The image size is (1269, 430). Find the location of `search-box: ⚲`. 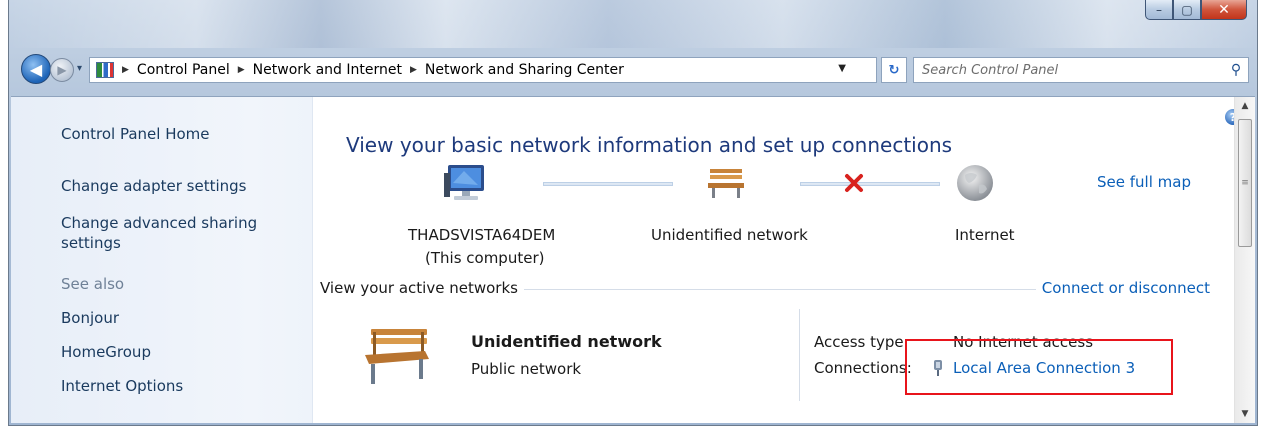

search-box: ⚲ is located at coordinates (1081, 70).